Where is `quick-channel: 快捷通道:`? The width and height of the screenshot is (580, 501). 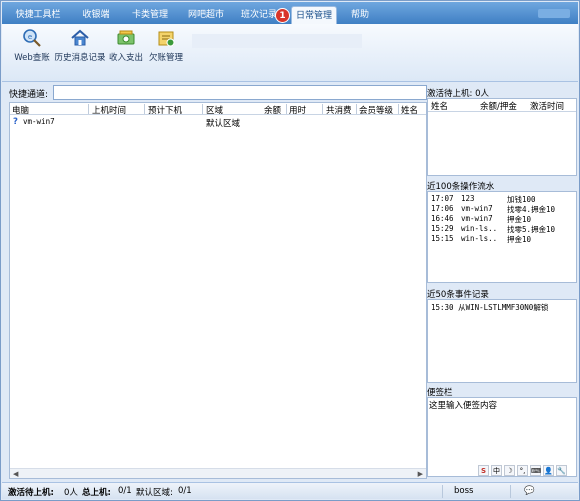
quick-channel: 快捷通道: is located at coordinates (218, 93).